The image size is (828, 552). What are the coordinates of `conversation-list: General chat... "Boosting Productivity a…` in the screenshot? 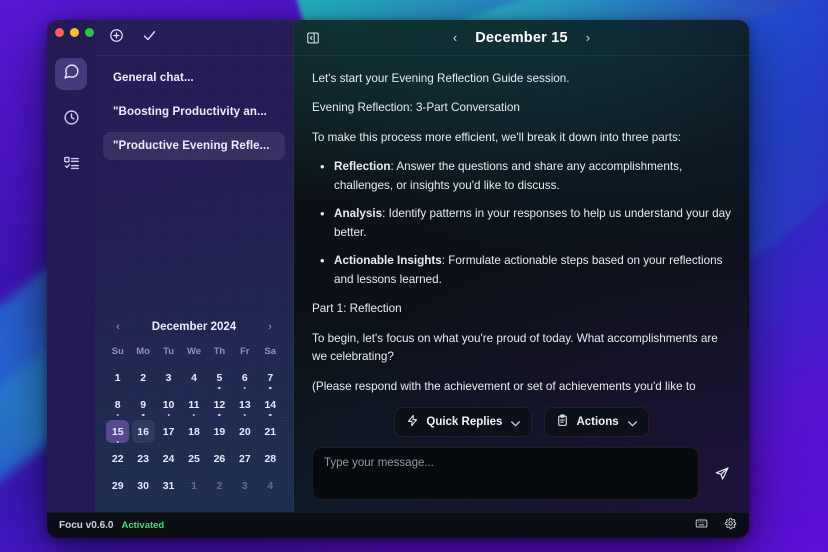 It's located at (194, 111).